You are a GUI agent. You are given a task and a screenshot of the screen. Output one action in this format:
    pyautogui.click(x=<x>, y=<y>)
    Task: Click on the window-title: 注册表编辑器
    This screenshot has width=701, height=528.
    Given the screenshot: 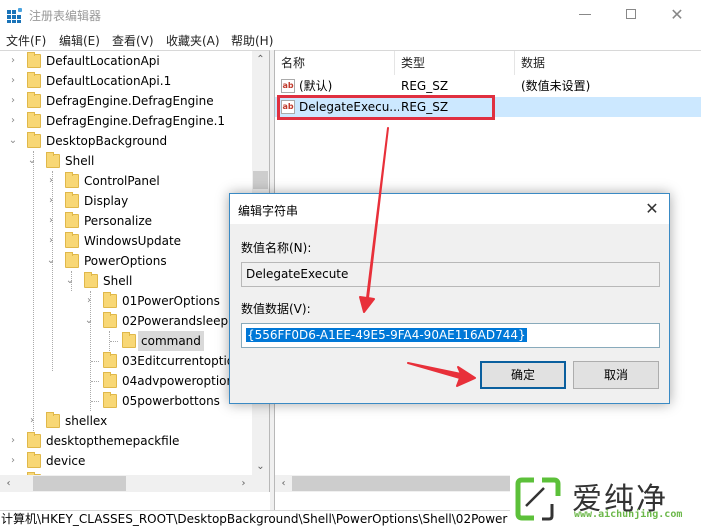 What is the action you would take?
    pyautogui.click(x=65, y=16)
    